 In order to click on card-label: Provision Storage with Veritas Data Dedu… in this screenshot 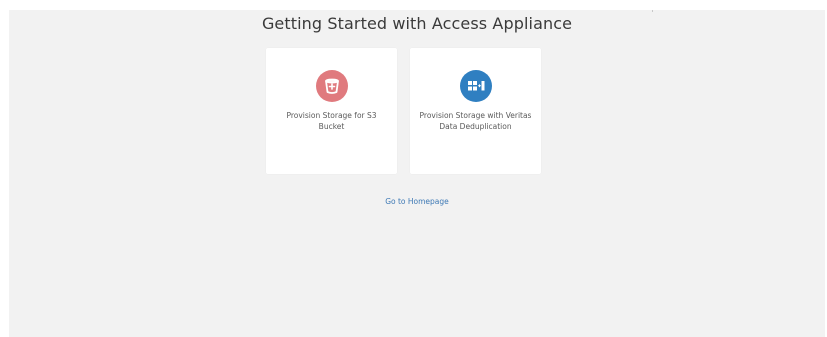, I will do `click(475, 121)`.